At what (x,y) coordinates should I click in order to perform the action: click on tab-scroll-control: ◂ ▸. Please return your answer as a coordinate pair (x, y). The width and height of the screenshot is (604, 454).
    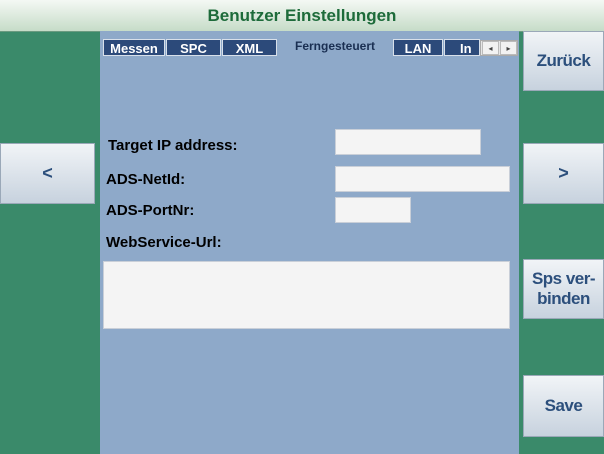
    Looking at the image, I should click on (499, 48).